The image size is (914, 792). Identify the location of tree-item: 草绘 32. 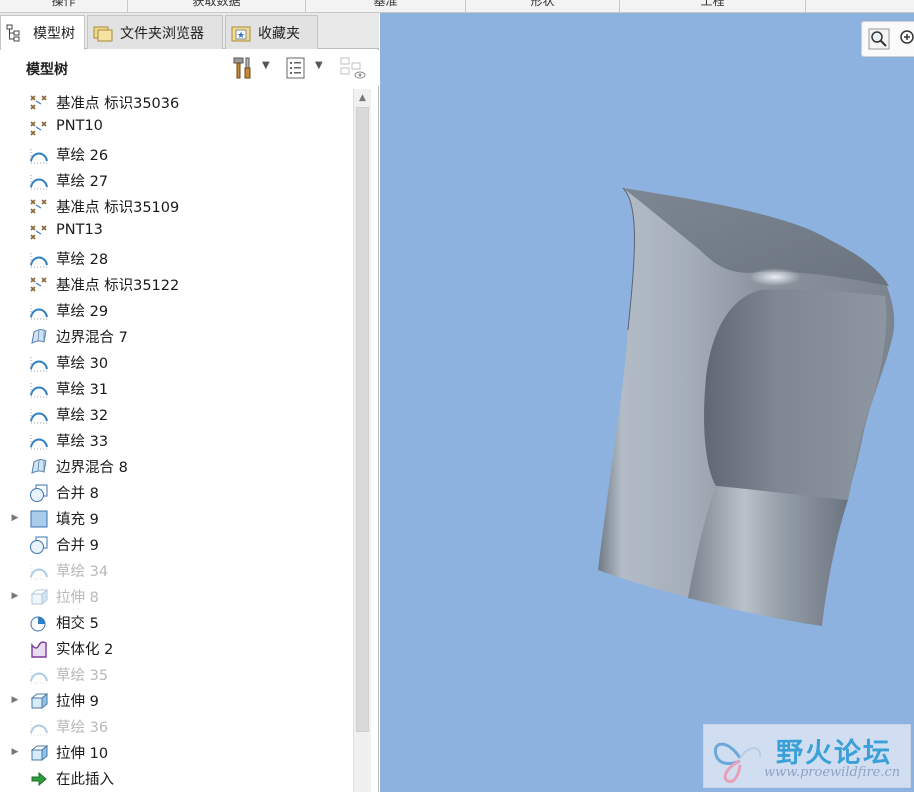
(176, 414).